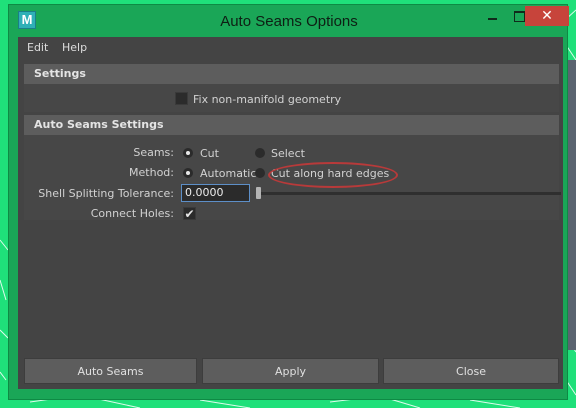  I want to click on method-automatic-radio, so click(188, 173).